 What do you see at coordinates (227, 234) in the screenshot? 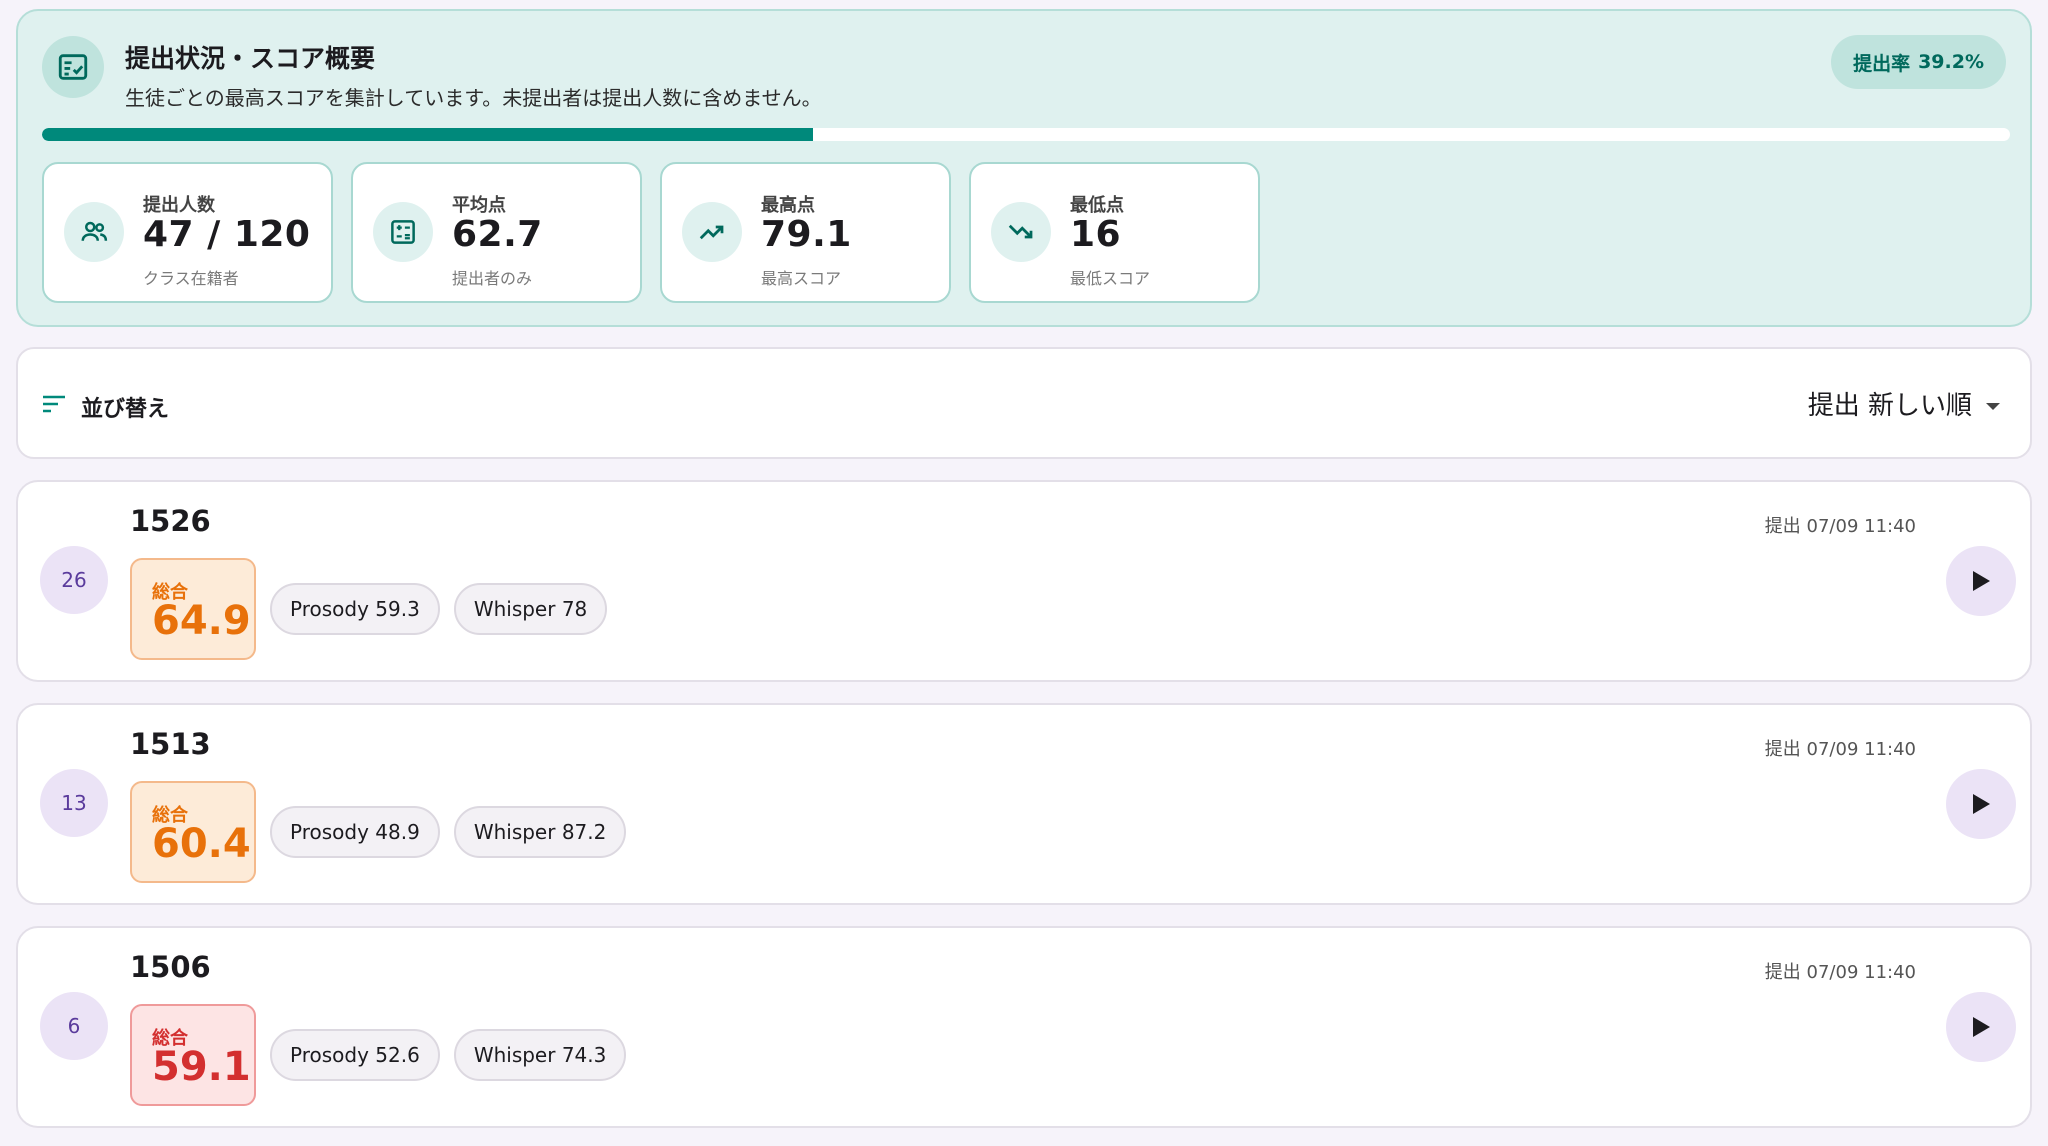
I see `stat-value: 47 / 120` at bounding box center [227, 234].